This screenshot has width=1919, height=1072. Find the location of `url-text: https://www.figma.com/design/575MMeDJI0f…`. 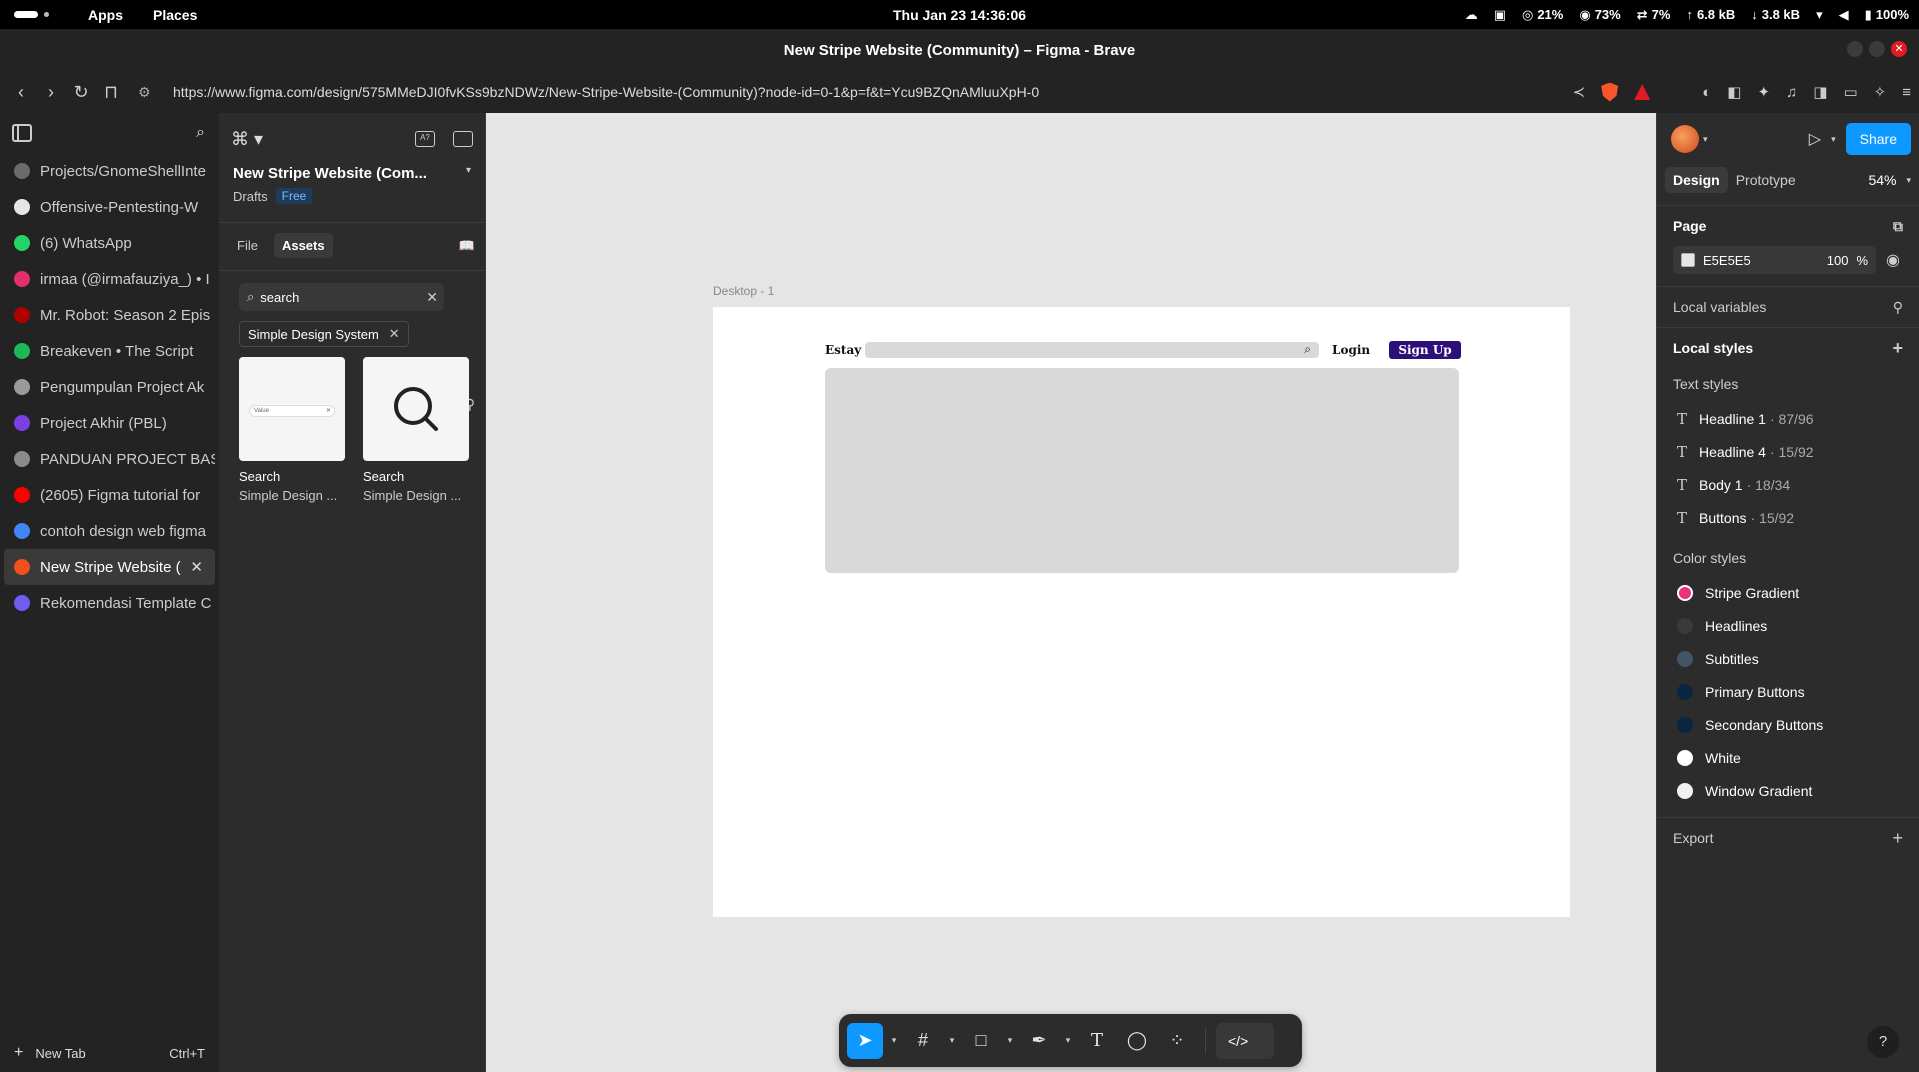

url-text: https://www.figma.com/design/575MMeDJI0f… is located at coordinates (606, 92).